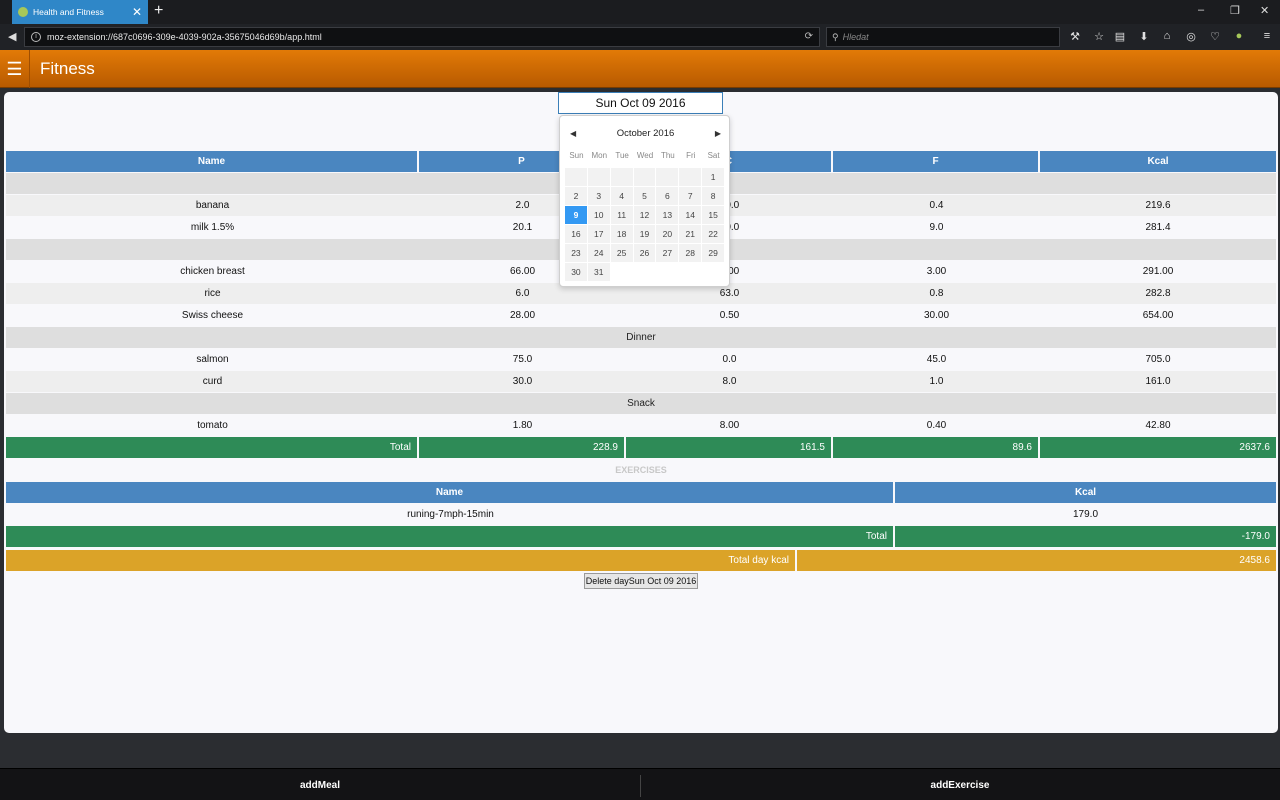 The width and height of the screenshot is (1280, 800). Describe the element at coordinates (522, 359) in the screenshot. I see `protein-value: 75.0` at that location.